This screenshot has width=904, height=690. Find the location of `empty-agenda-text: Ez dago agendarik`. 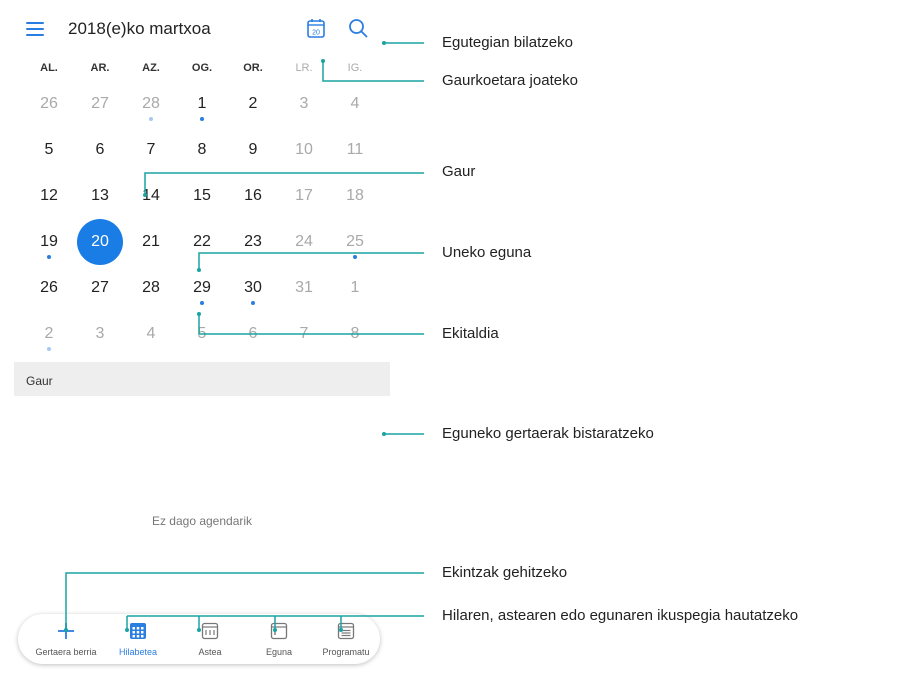

empty-agenda-text: Ez dago agendarik is located at coordinates (202, 521).